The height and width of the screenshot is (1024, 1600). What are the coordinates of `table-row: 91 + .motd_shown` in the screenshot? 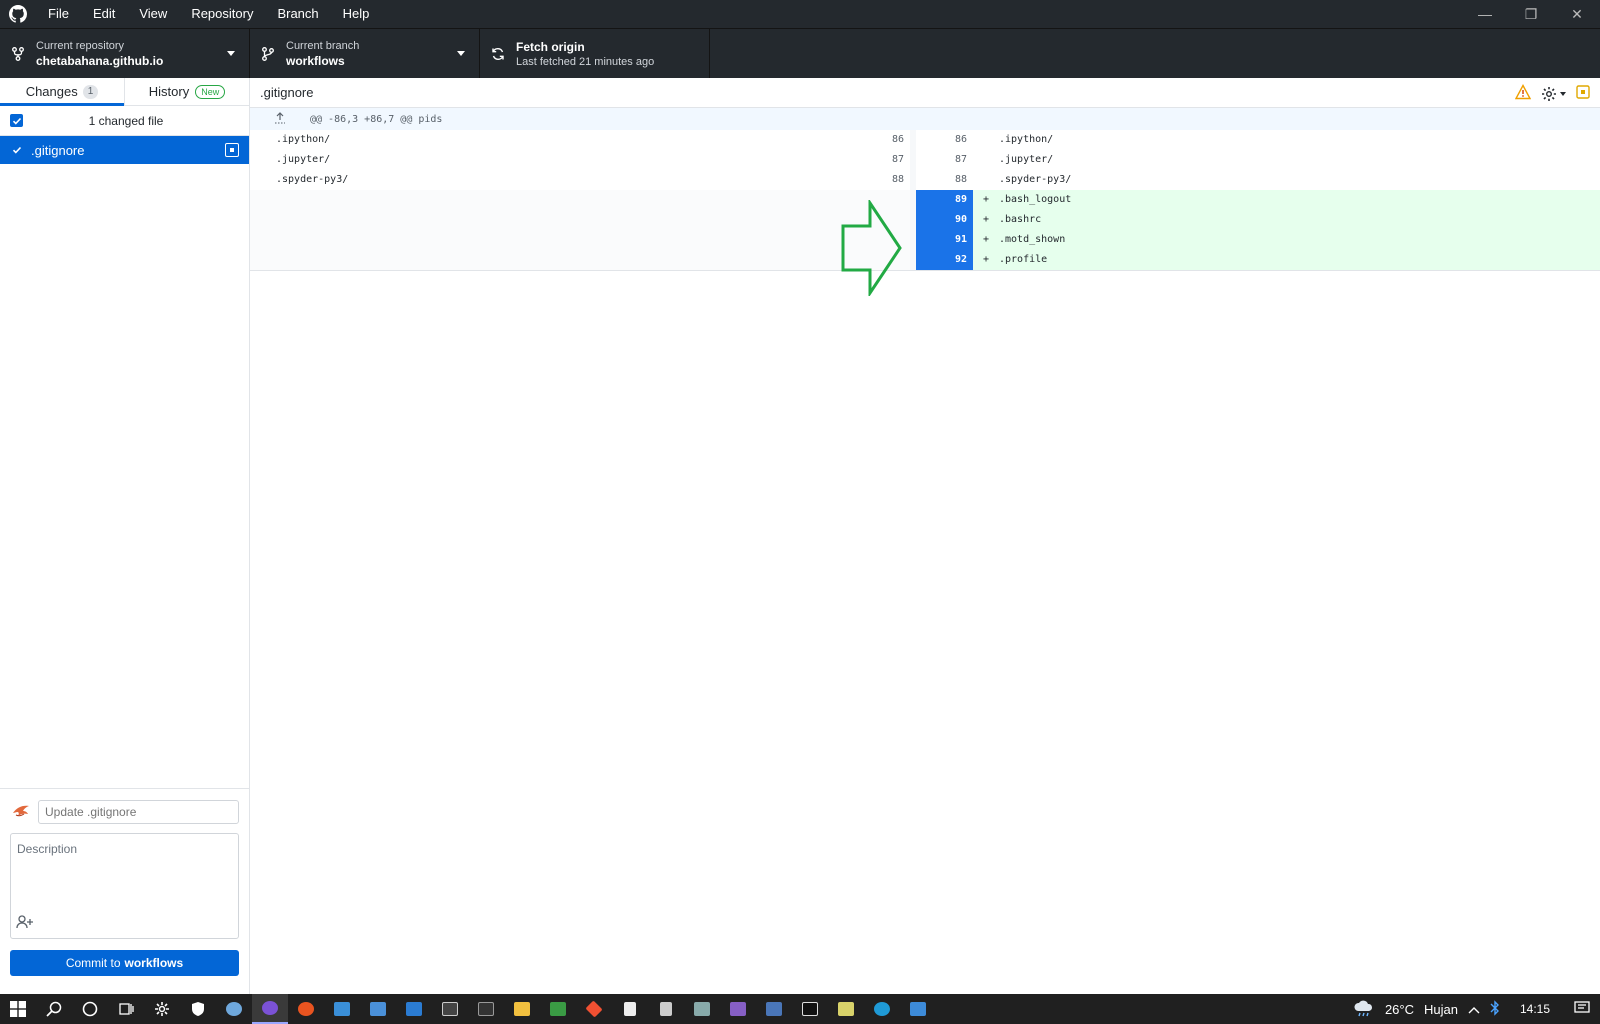 It's located at (925, 240).